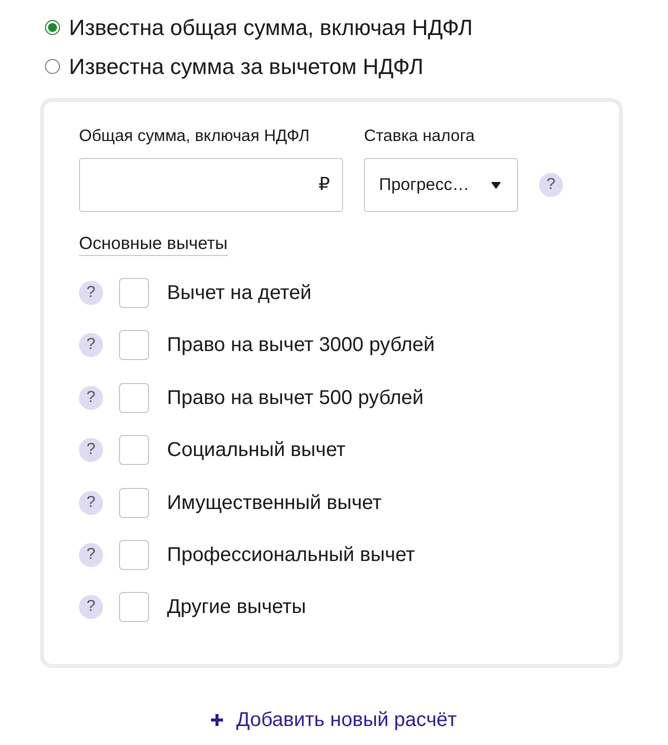  I want to click on deduction-label: Право на вычет 3000 рублей, so click(301, 345).